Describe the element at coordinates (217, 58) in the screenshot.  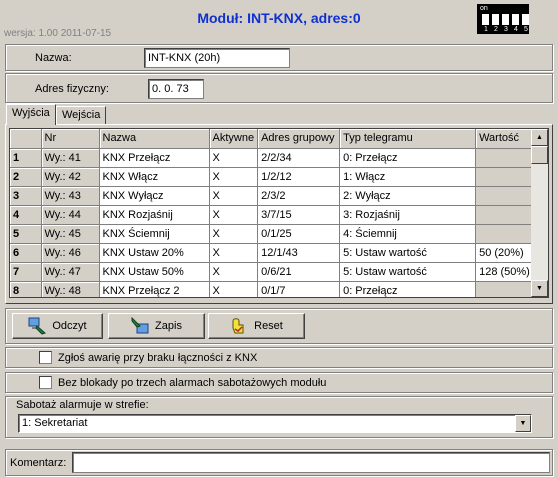
I see `name-input: INT-KNX (20h)` at that location.